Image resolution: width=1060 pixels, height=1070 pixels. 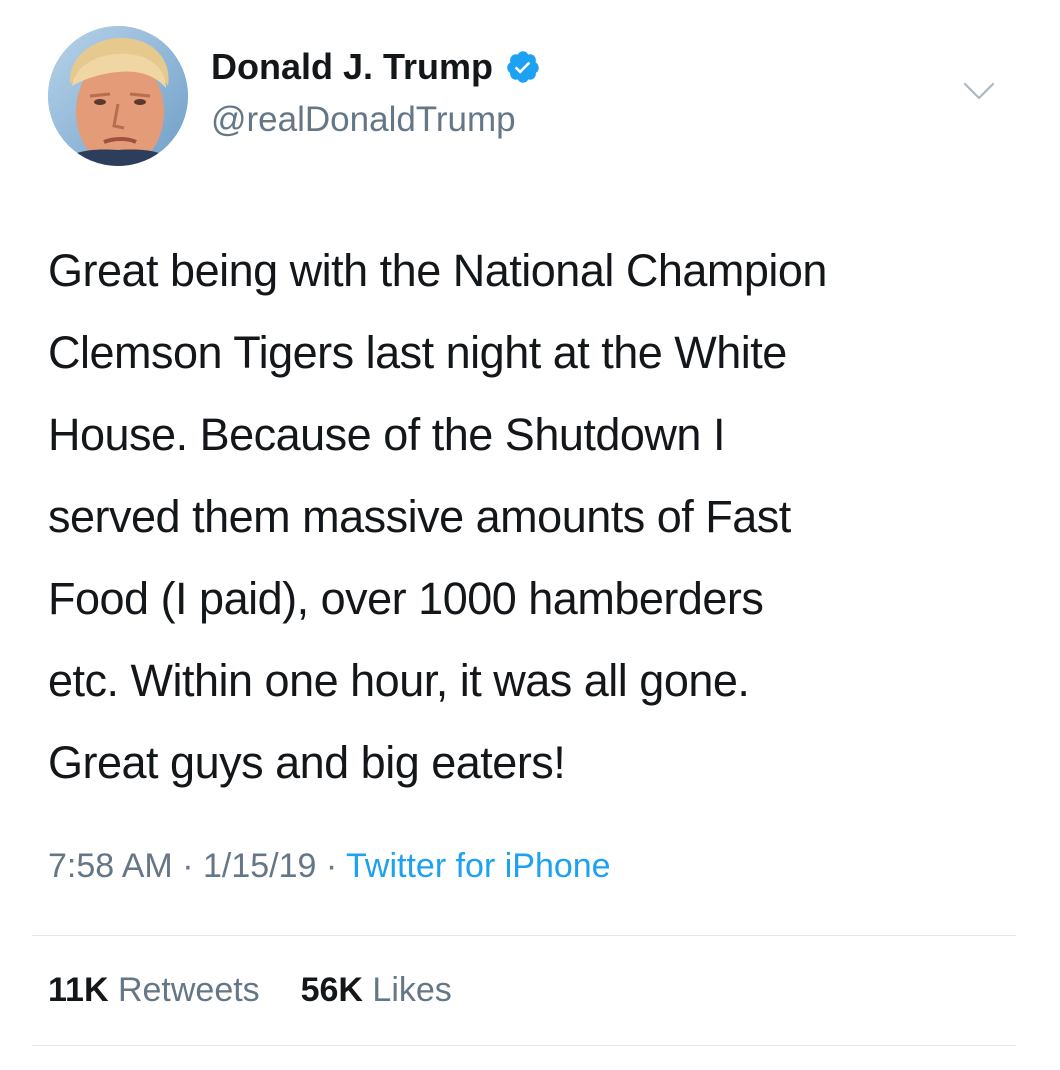 I want to click on verified-badge-icon, so click(x=523, y=67).